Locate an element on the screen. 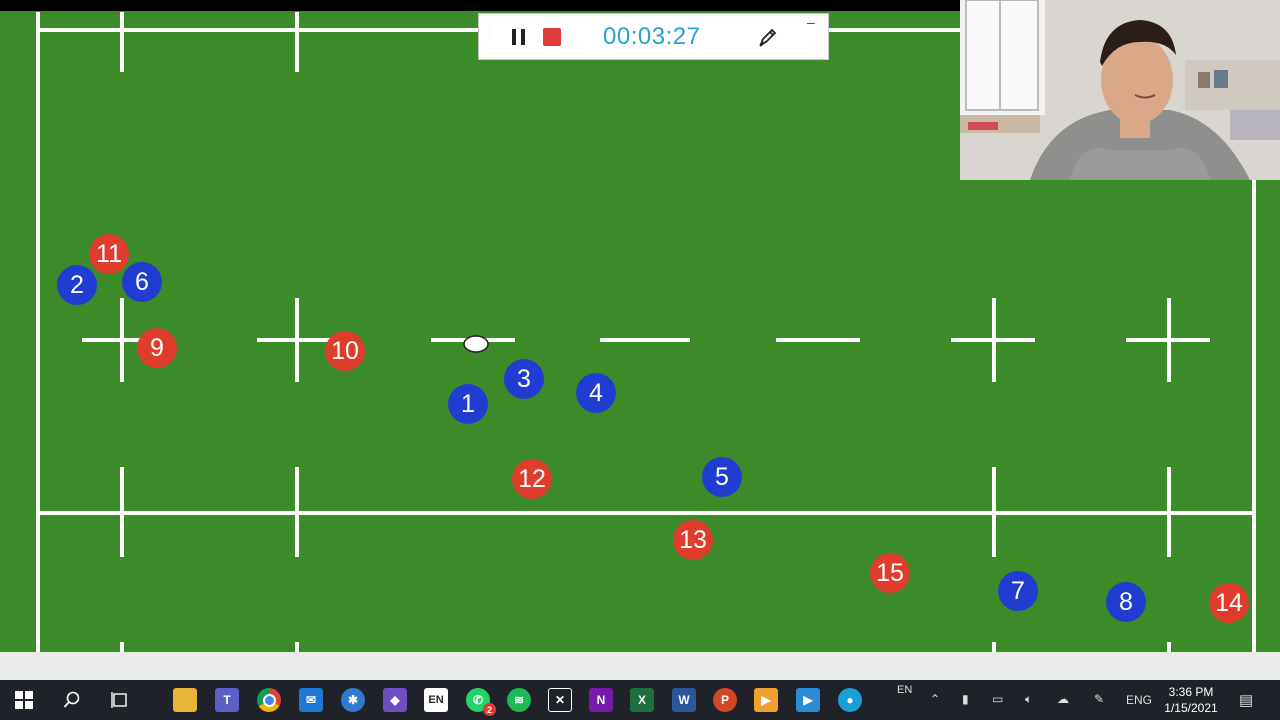 The height and width of the screenshot is (720, 1280). player-blue-7: 7 is located at coordinates (1018, 591).